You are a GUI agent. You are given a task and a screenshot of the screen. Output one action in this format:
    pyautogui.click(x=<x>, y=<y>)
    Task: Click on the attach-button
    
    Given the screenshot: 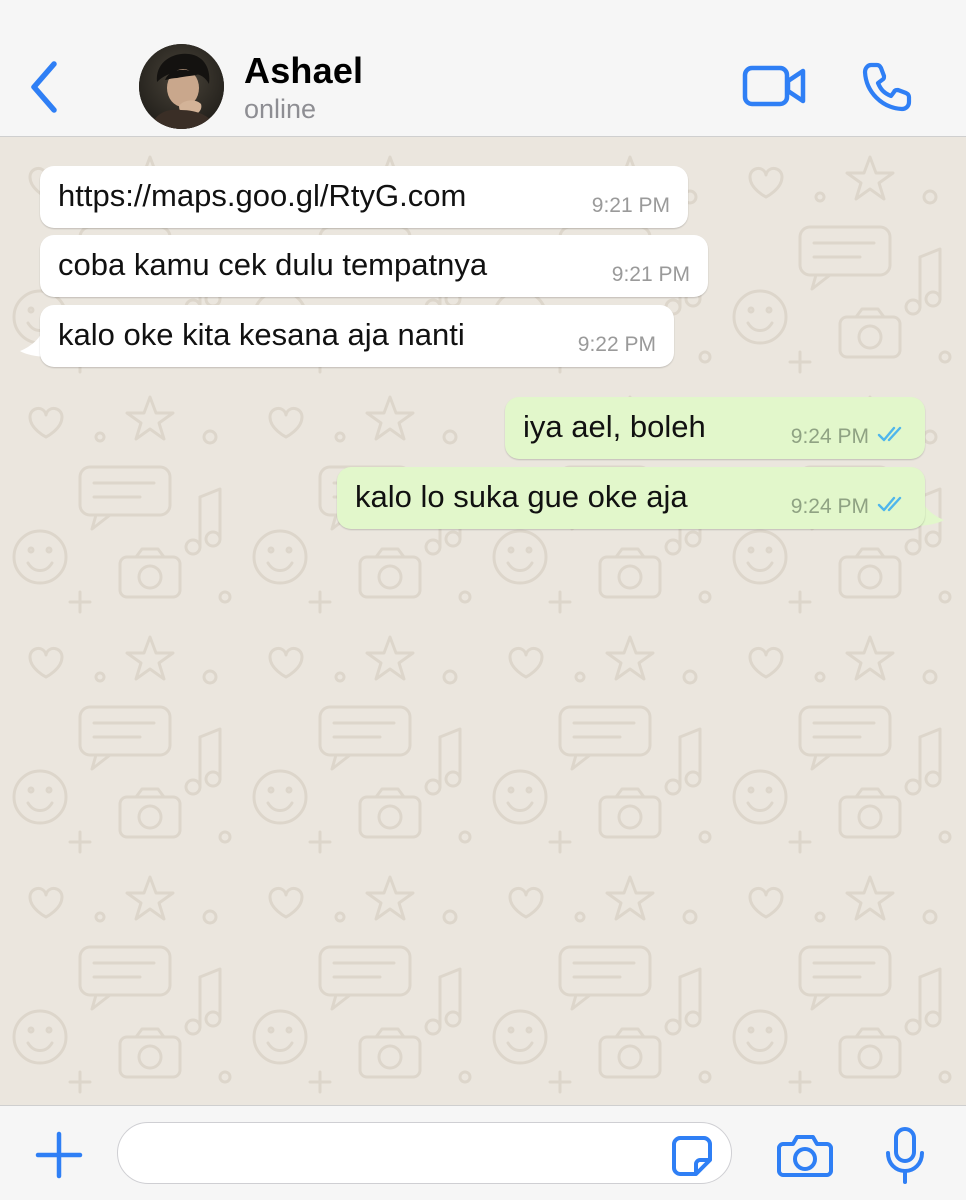 What is the action you would take?
    pyautogui.click(x=59, y=1155)
    